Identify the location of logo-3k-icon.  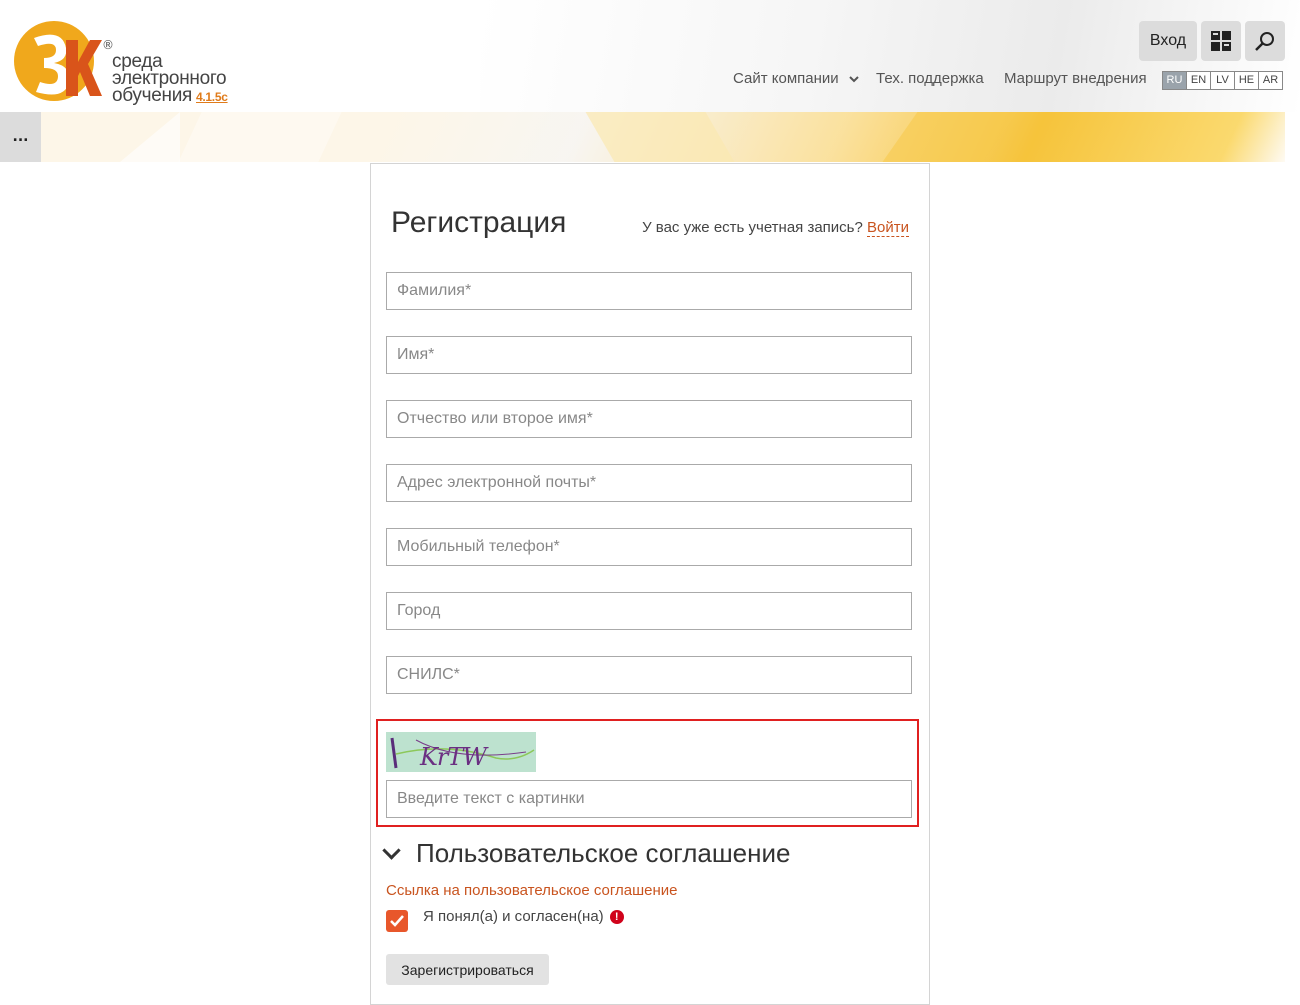
(58, 61).